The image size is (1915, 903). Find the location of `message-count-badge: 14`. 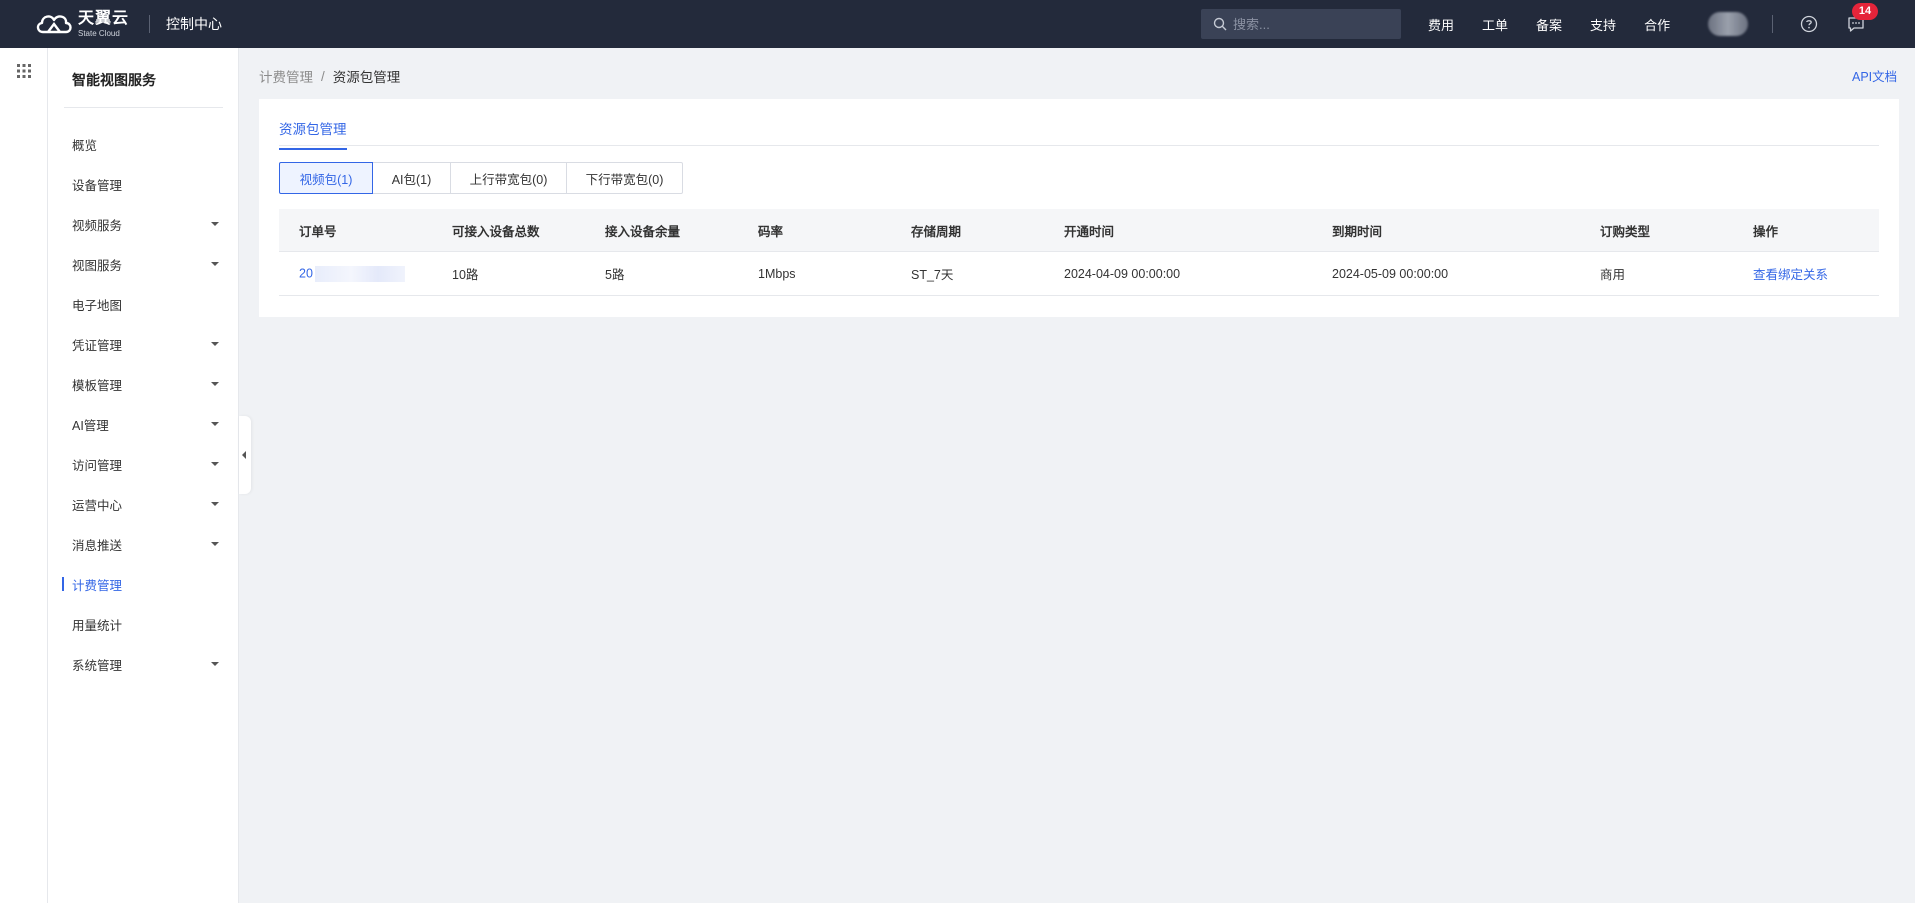

message-count-badge: 14 is located at coordinates (1865, 11).